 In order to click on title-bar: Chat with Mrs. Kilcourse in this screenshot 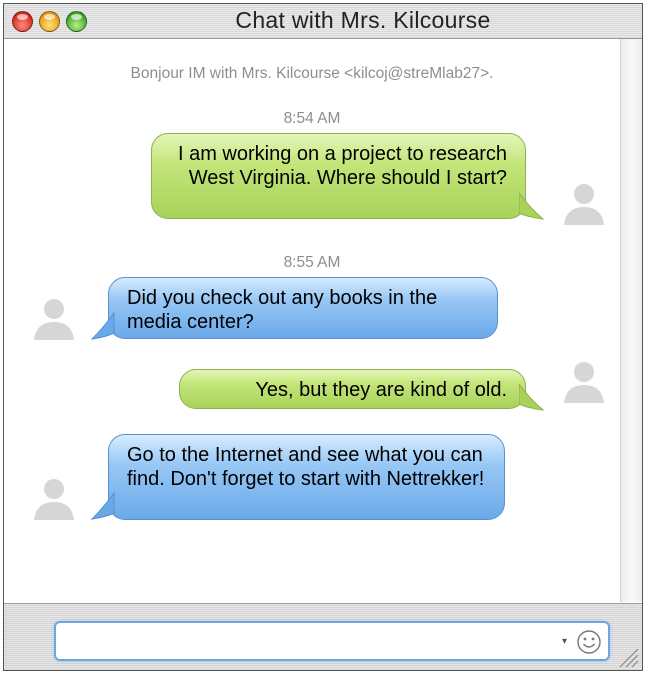, I will do `click(323, 21)`.